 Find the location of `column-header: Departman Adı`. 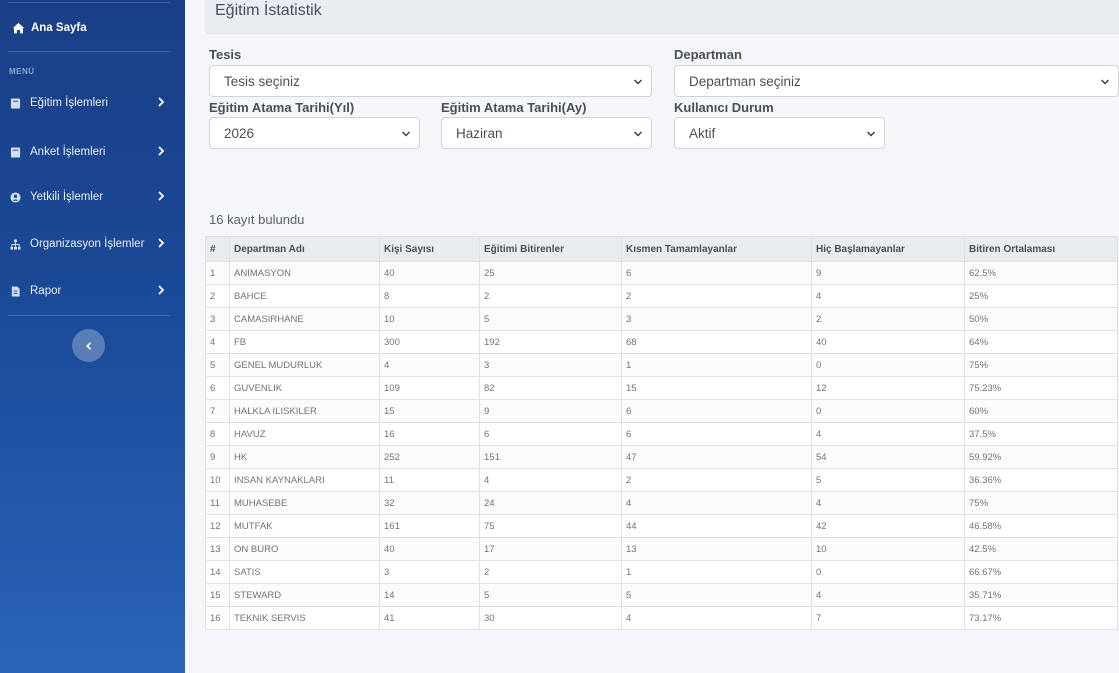

column-header: Departman Adı is located at coordinates (304, 249).